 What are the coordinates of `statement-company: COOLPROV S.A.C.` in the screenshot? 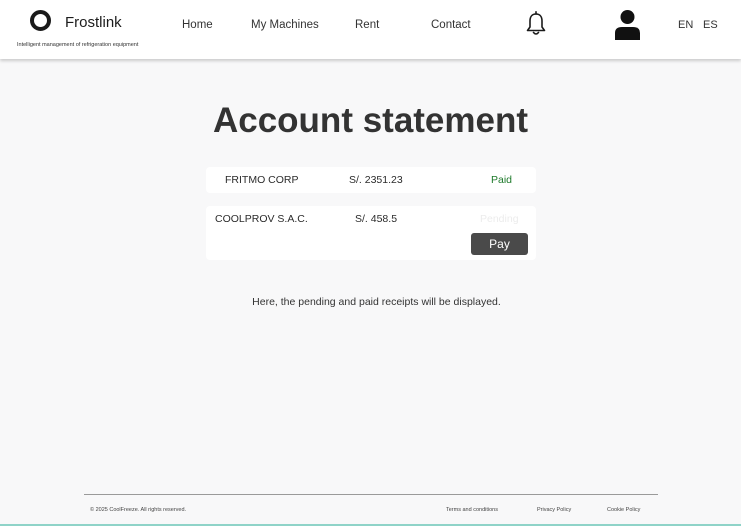 It's located at (261, 219).